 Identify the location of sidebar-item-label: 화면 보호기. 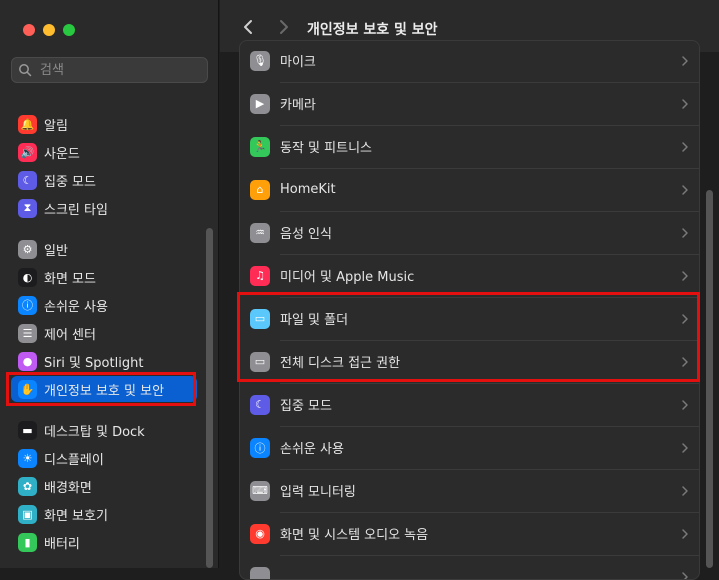
(76, 514).